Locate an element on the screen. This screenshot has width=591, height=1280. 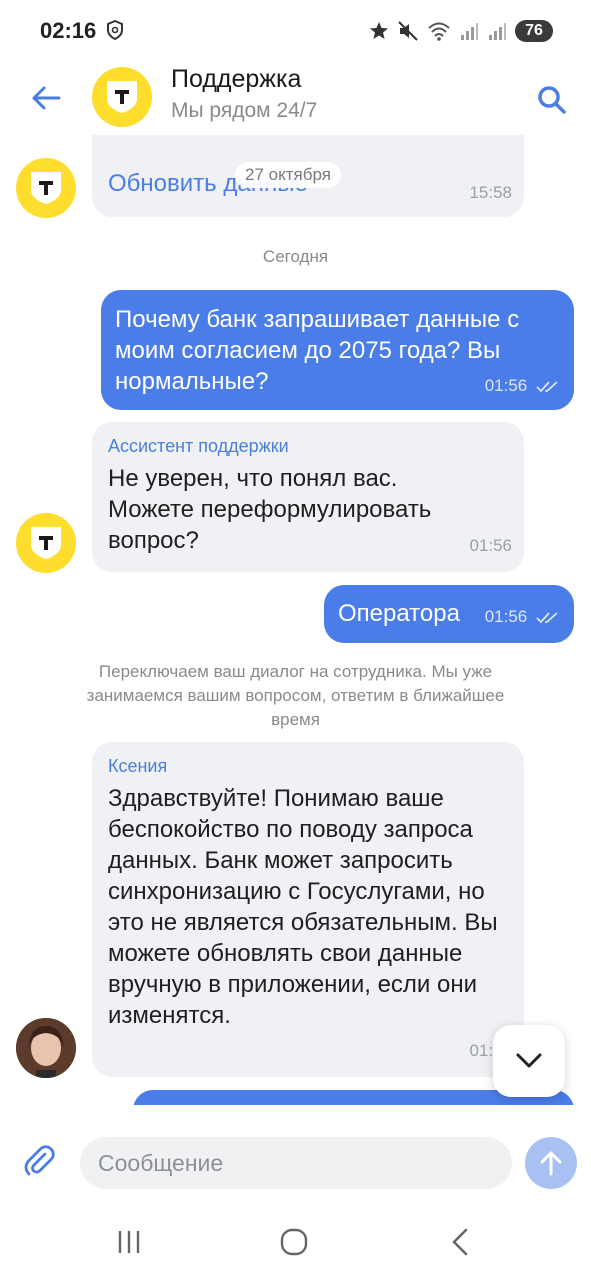
back-nav-button is located at coordinates (460, 1242).